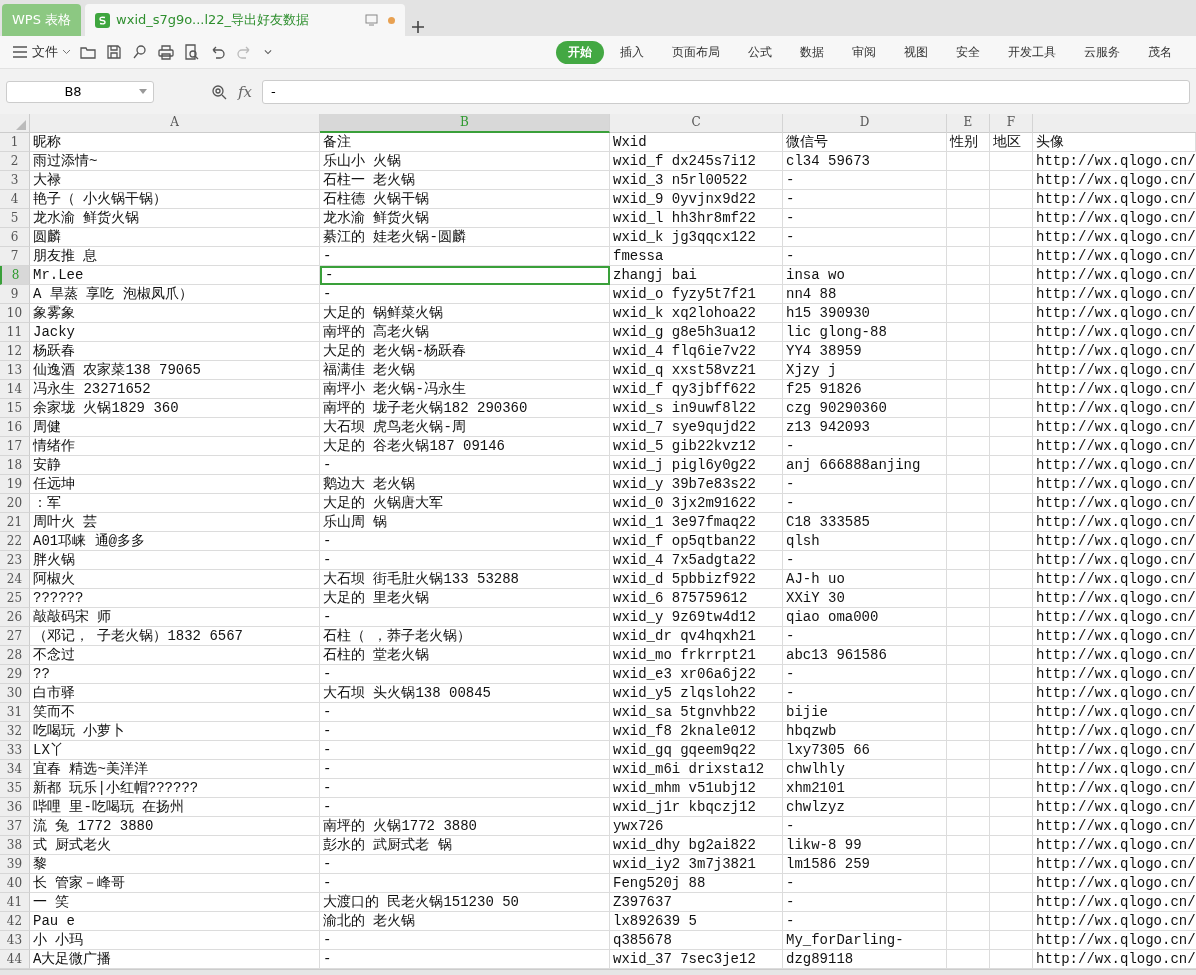 The width and height of the screenshot is (1196, 975). Describe the element at coordinates (1011, 123) in the screenshot. I see `column-header: F` at that location.